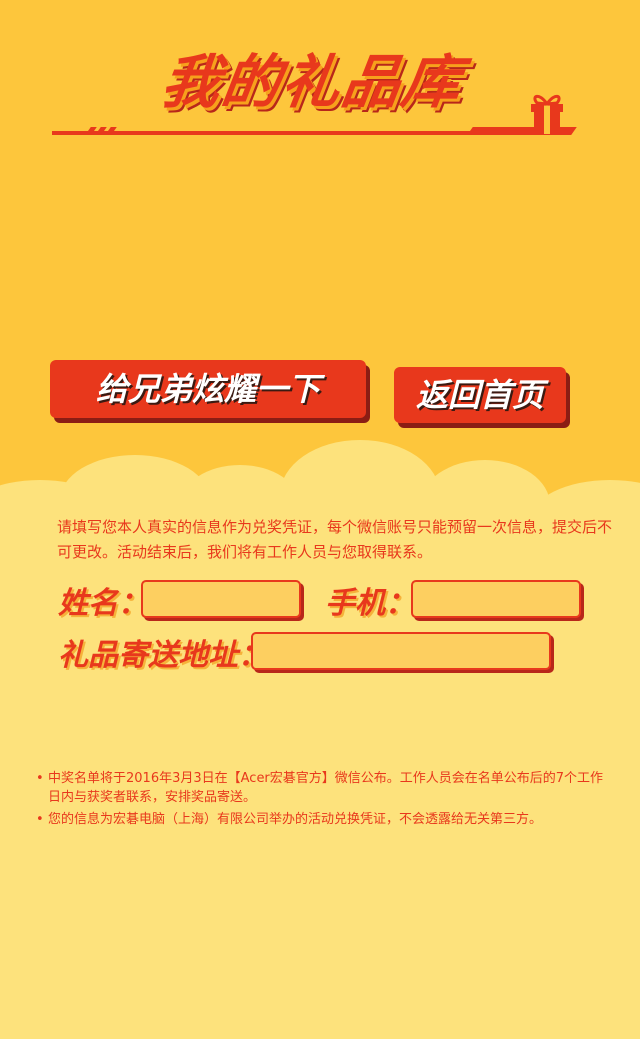 The height and width of the screenshot is (1039, 640). Describe the element at coordinates (291, 133) in the screenshot. I see `title-underline` at that location.